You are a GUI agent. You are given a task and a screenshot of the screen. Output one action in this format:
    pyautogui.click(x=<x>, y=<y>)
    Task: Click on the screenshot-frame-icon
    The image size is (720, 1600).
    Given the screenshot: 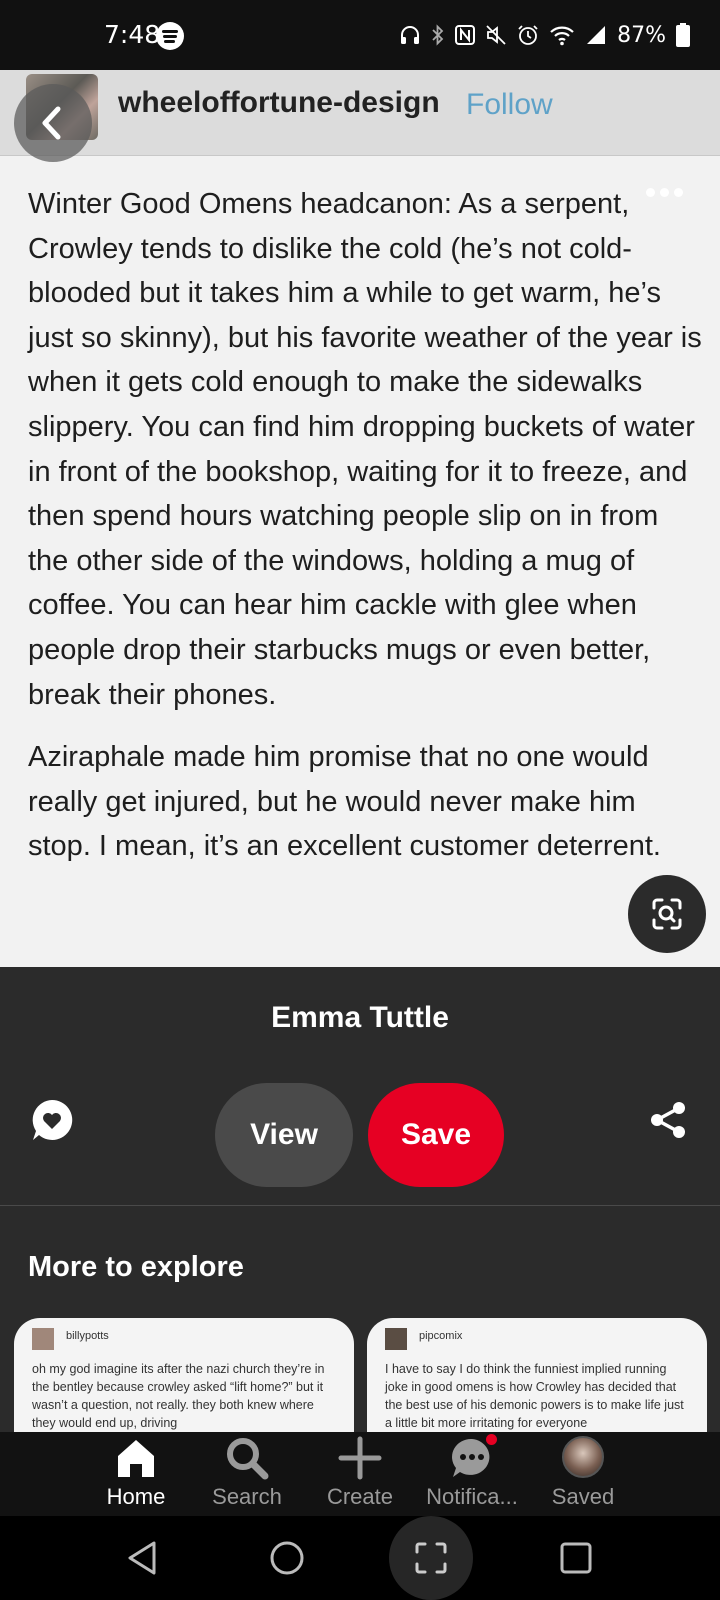 What is the action you would take?
    pyautogui.click(x=431, y=1558)
    